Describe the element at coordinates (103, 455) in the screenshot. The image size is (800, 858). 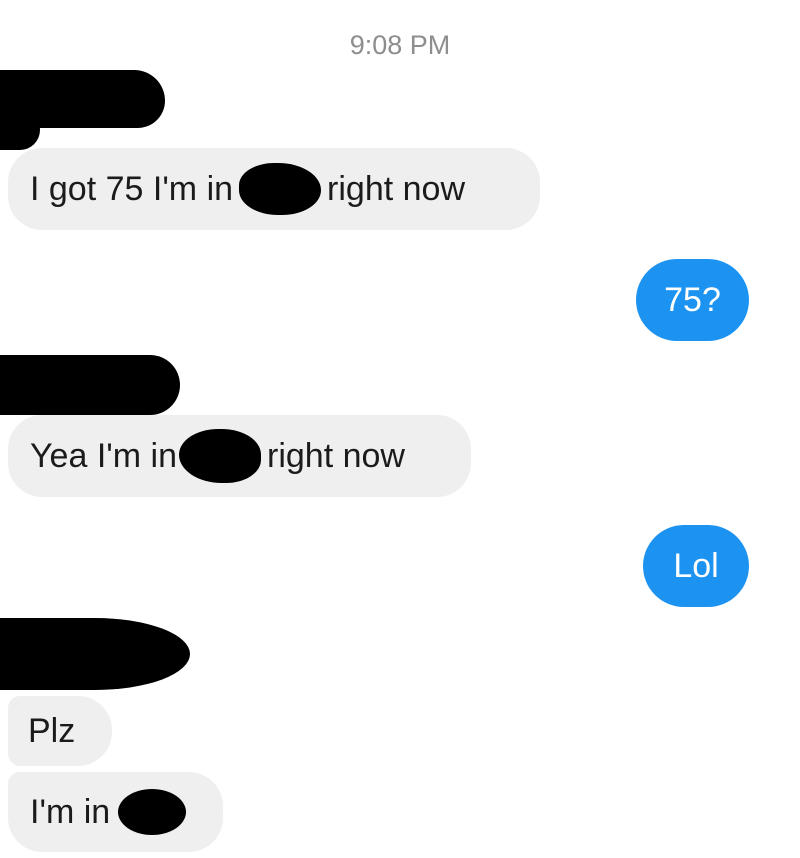
I see `message-text: Yea I'm in` at that location.